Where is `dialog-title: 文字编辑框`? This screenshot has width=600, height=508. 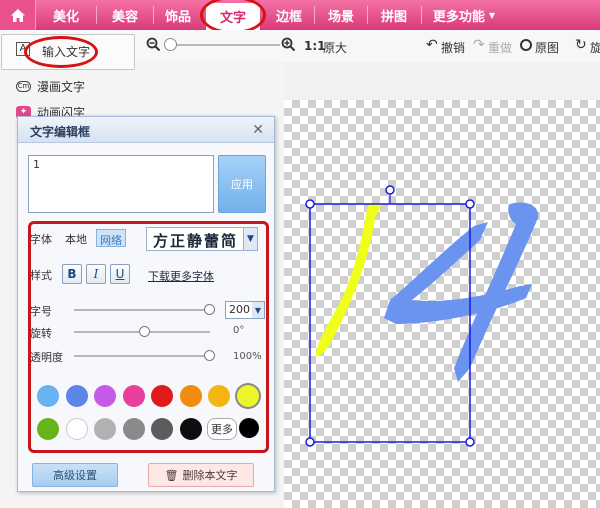
dialog-title: 文字编辑框 is located at coordinates (146, 130).